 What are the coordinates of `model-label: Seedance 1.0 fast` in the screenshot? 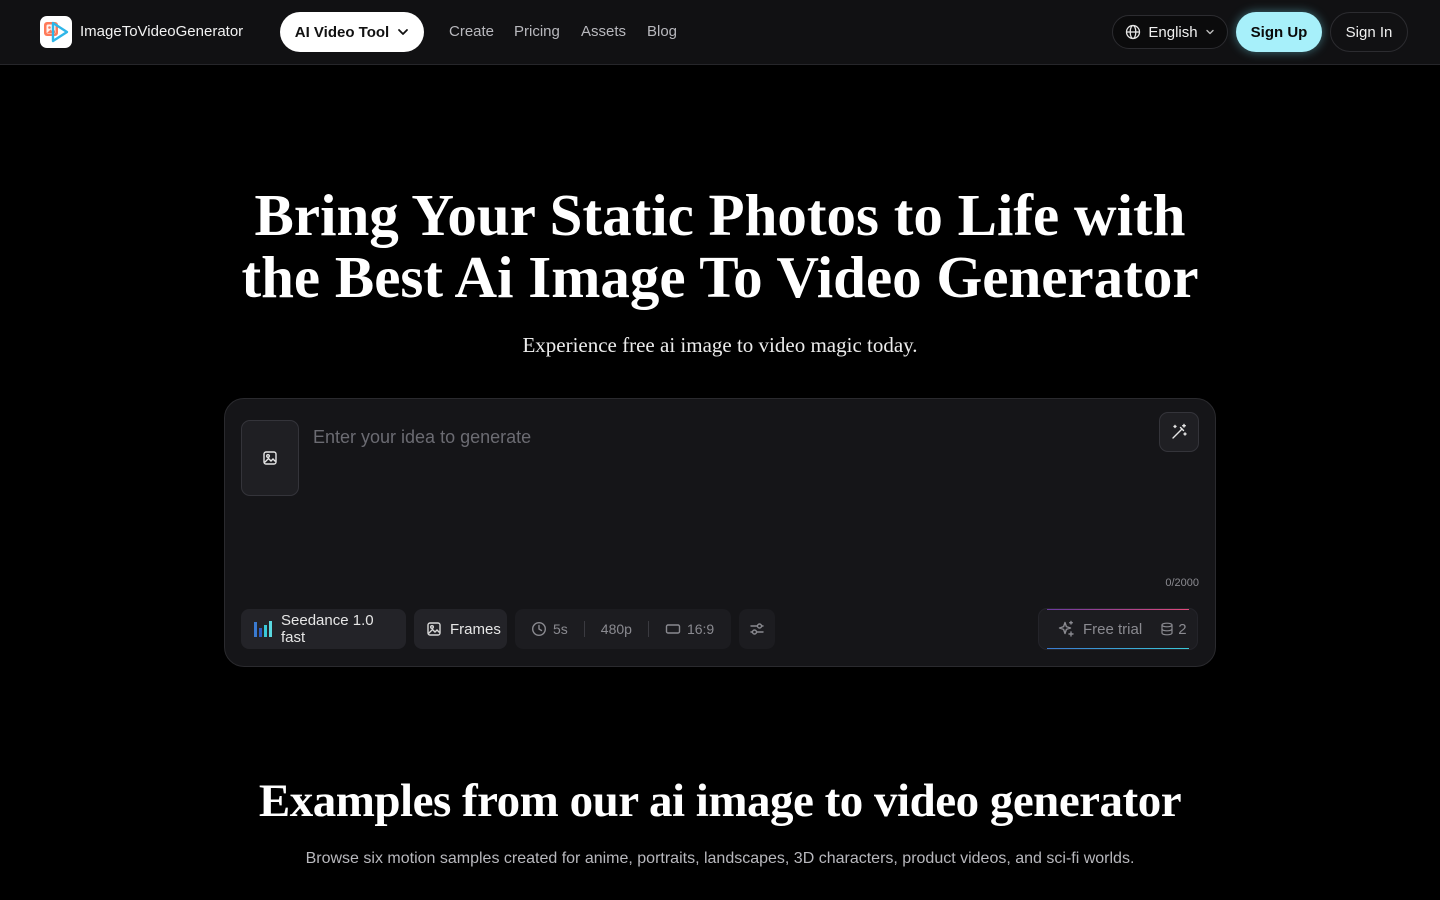 It's located at (327, 629).